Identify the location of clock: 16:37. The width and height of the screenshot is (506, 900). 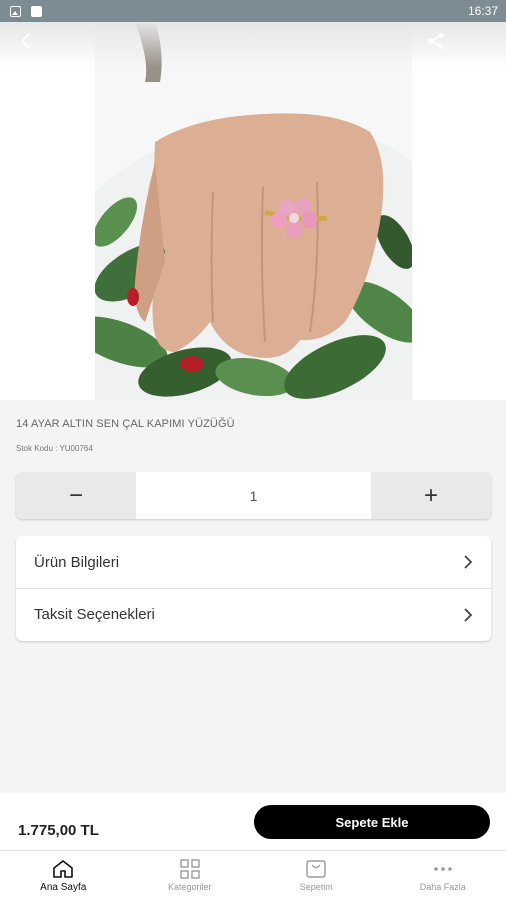
(482, 11).